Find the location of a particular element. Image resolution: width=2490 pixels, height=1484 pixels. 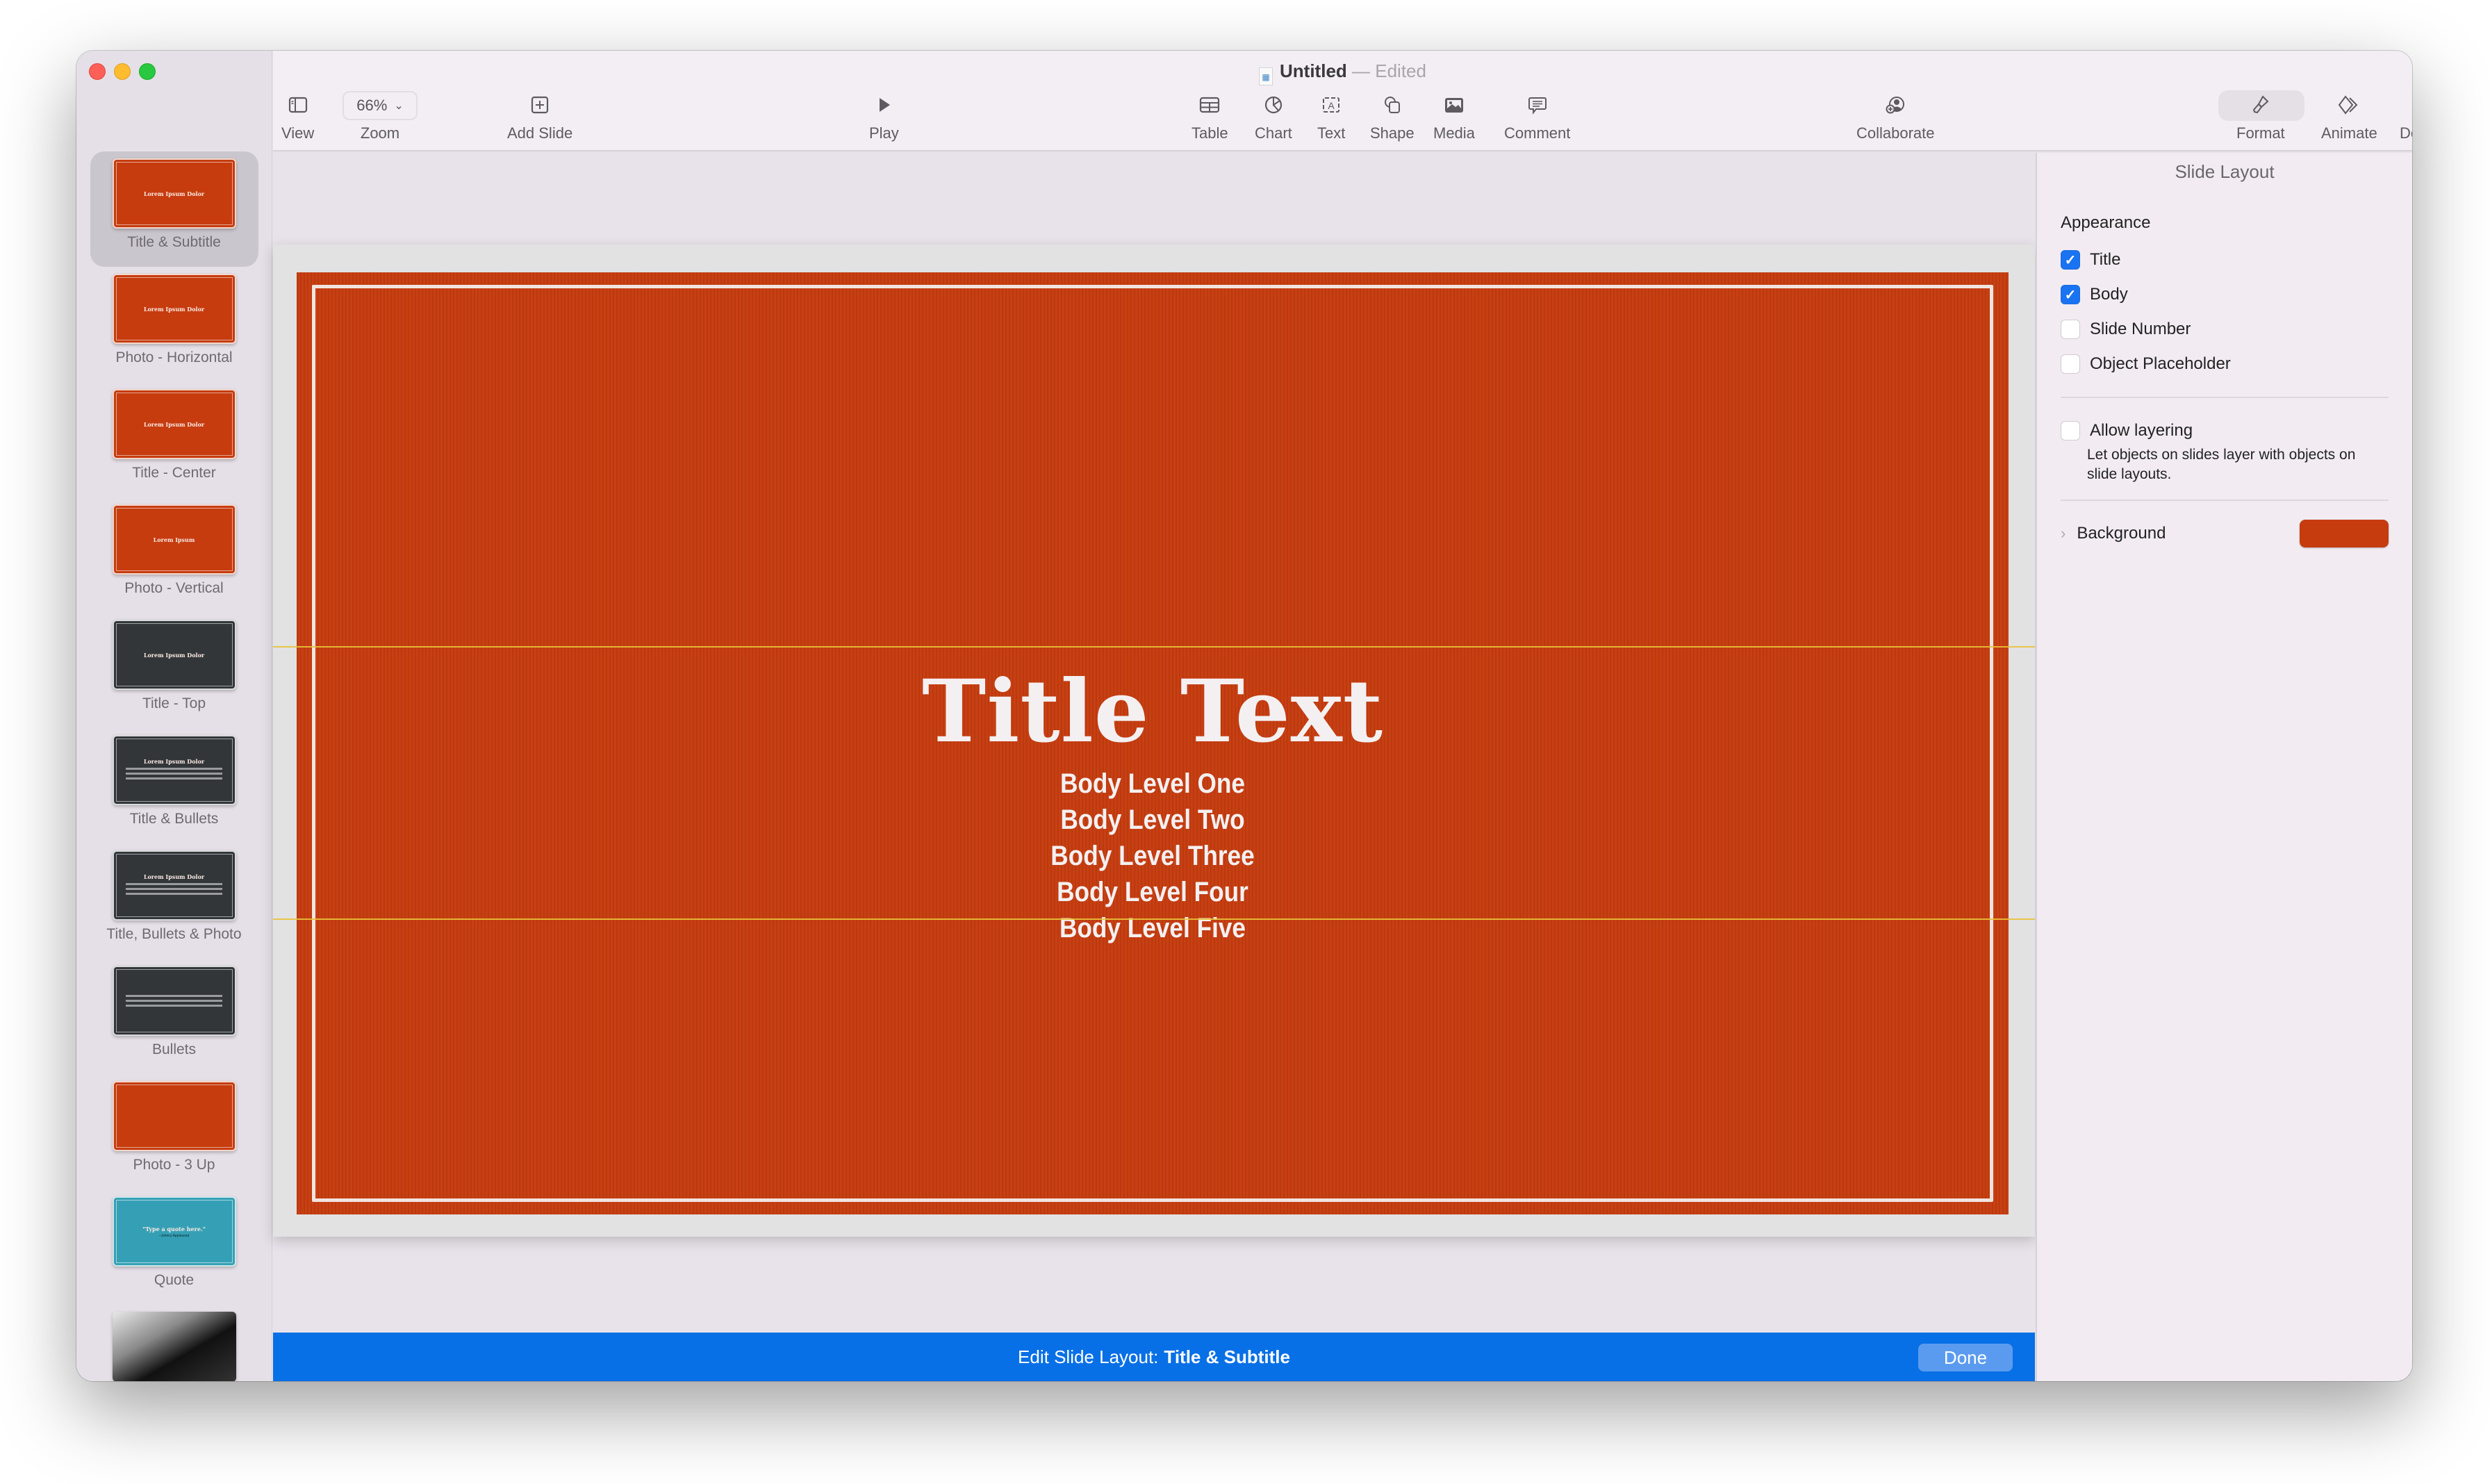

comment-button: Comment is located at coordinates (1537, 116).